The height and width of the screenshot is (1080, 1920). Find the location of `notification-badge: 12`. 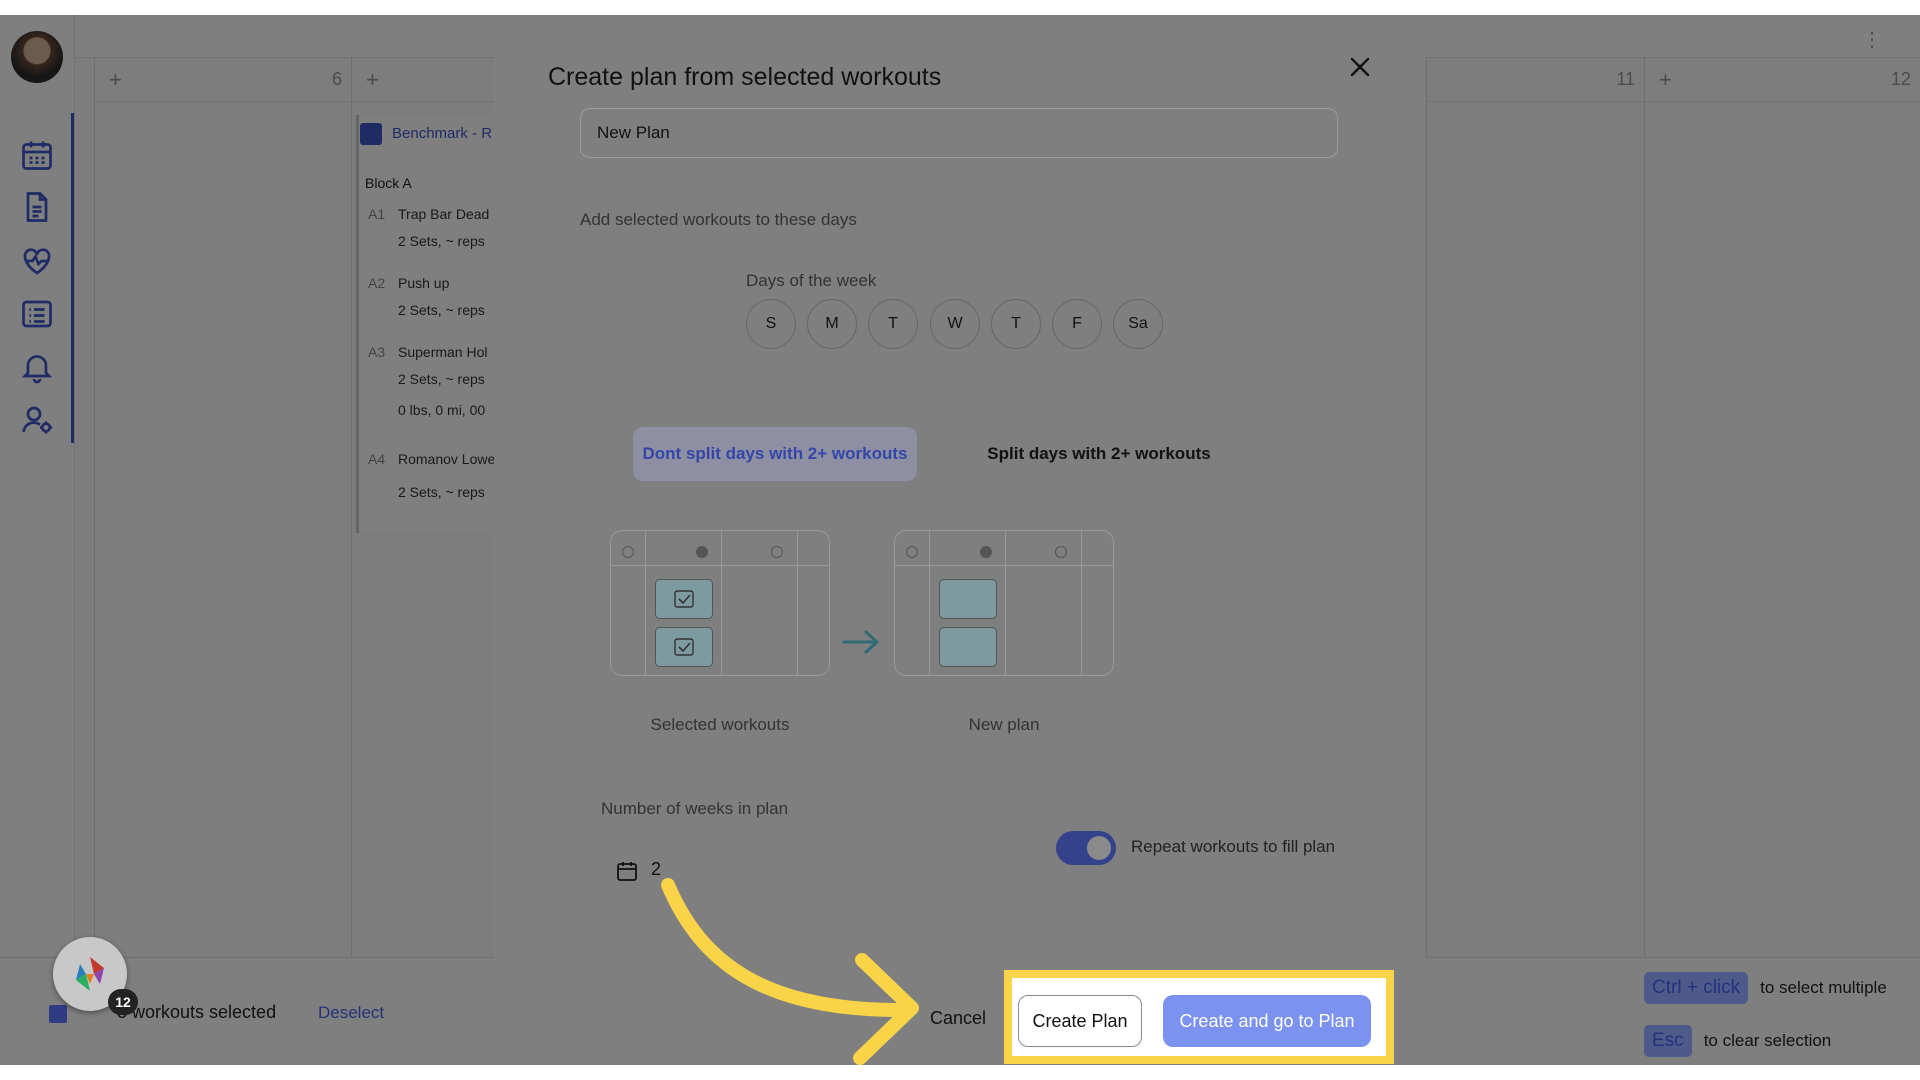

notification-badge: 12 is located at coordinates (123, 1002).